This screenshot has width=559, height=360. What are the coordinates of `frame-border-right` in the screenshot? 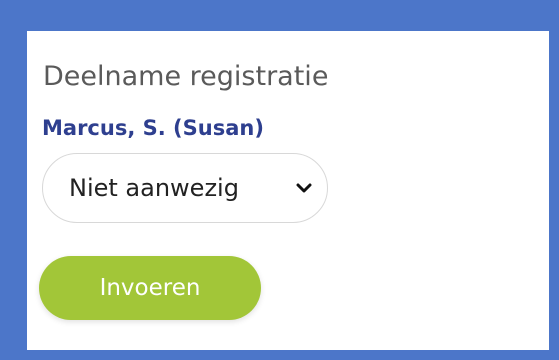 It's located at (554, 180).